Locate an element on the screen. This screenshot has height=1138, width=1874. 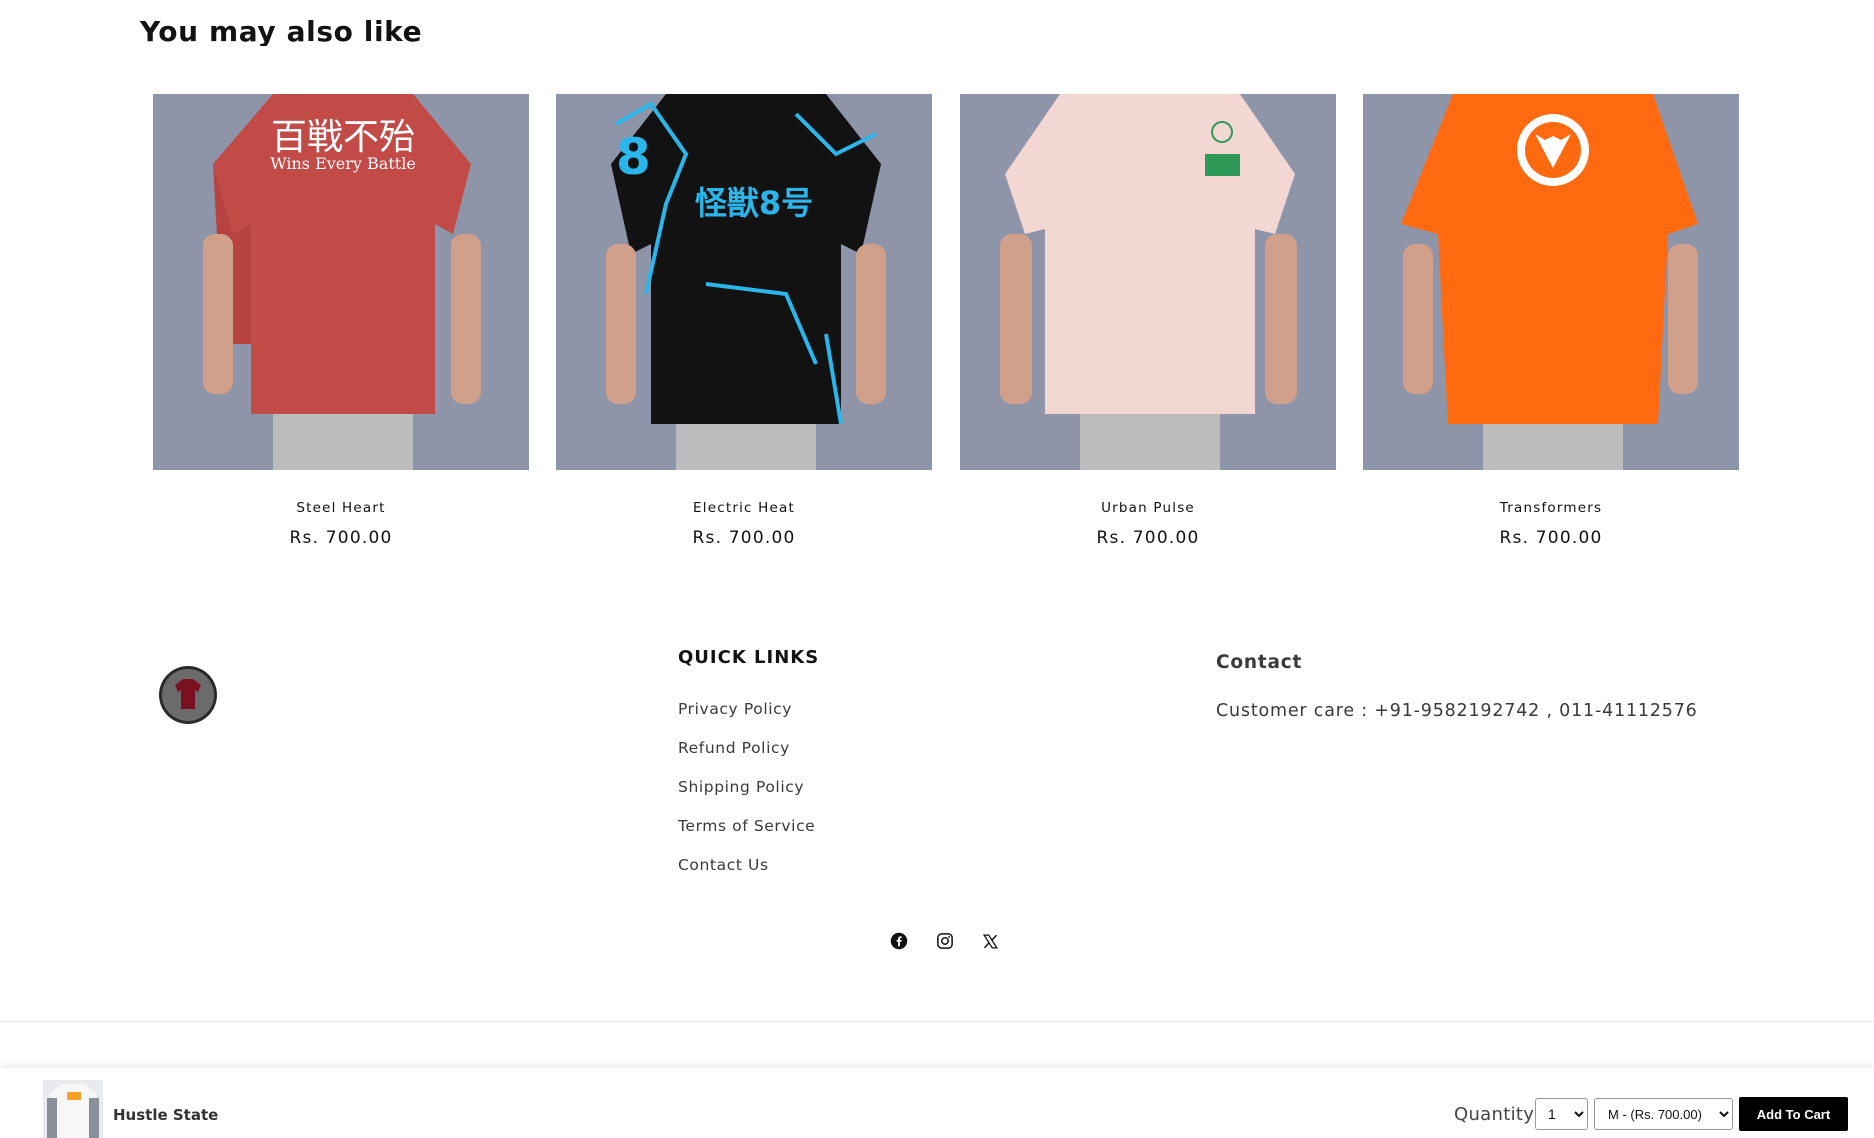
product-card: 8 怪獣8号 Electric Heat Rs. 700.00 is located at coordinates (744, 329).